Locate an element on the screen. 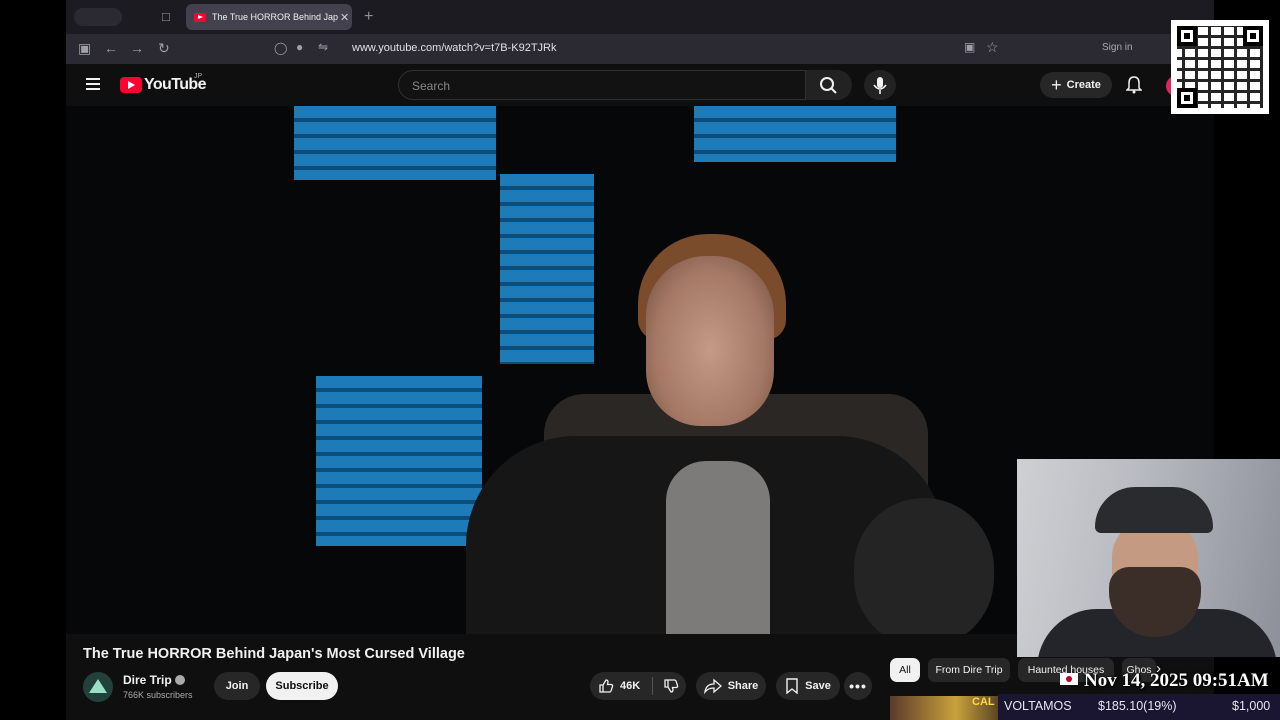 Image resolution: width=1280 pixels, height=720 pixels. streamer-webcam is located at coordinates (1148, 558).